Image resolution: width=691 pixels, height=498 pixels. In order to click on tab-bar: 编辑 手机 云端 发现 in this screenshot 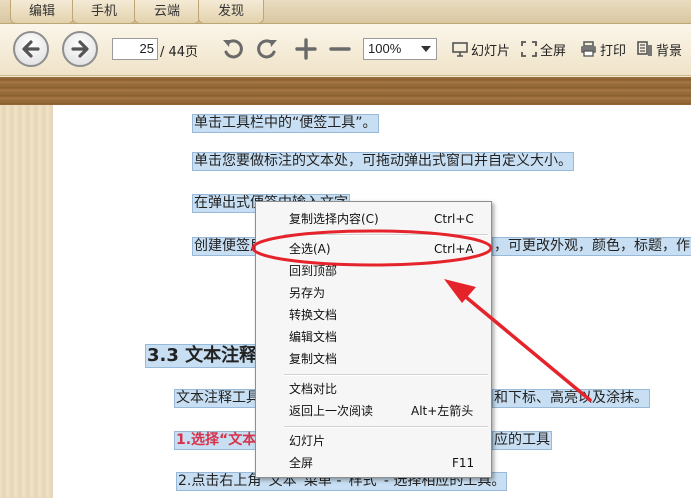, I will do `click(345, 12)`.